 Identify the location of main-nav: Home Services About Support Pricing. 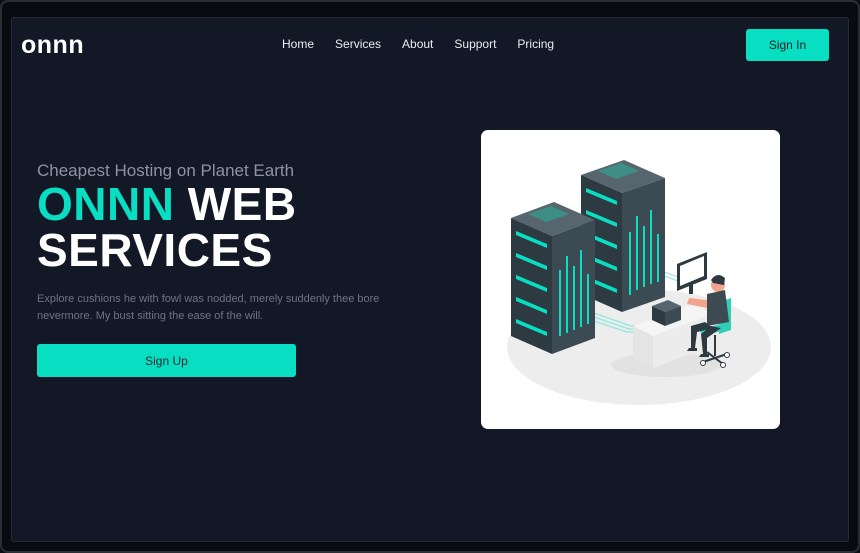
(418, 44).